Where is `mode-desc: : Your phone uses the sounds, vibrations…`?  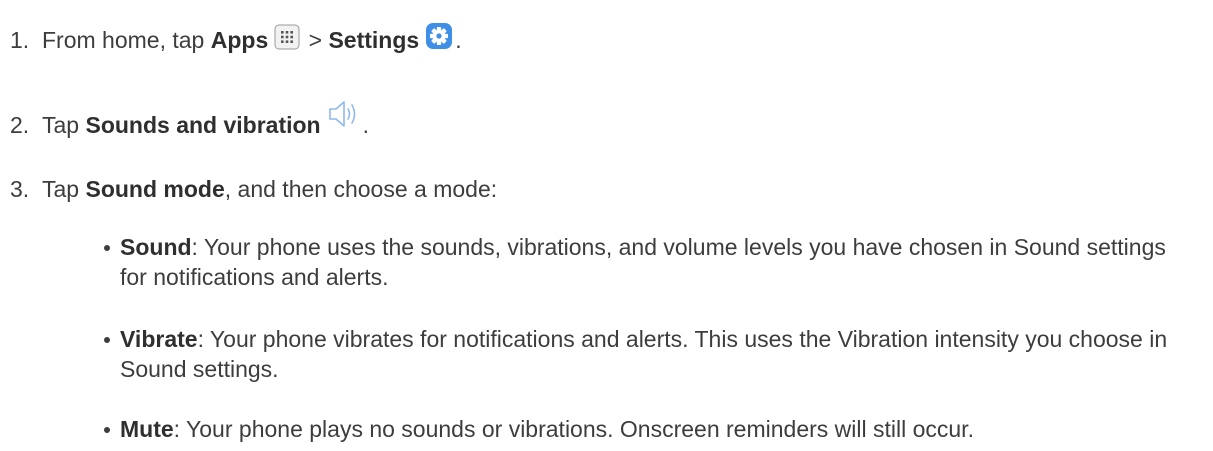 mode-desc: : Your phone uses the sounds, vibrations… is located at coordinates (643, 262).